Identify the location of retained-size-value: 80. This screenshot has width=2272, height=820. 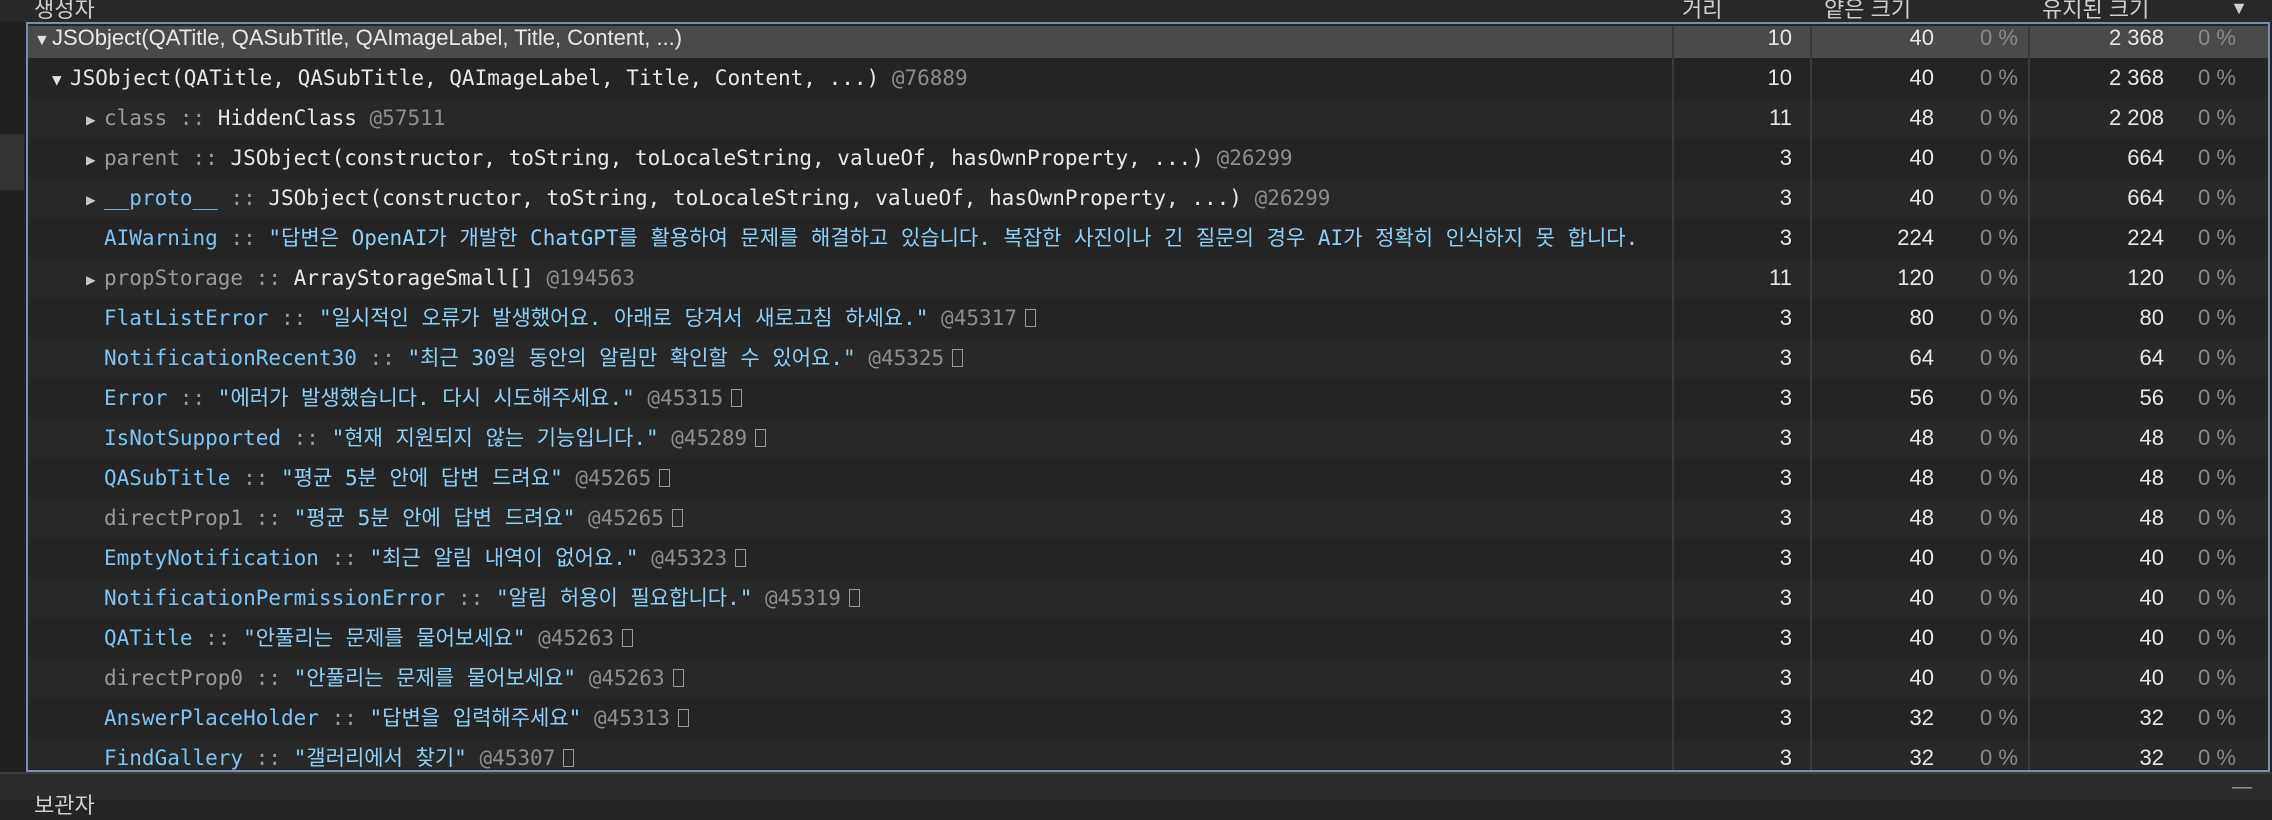
(2151, 317).